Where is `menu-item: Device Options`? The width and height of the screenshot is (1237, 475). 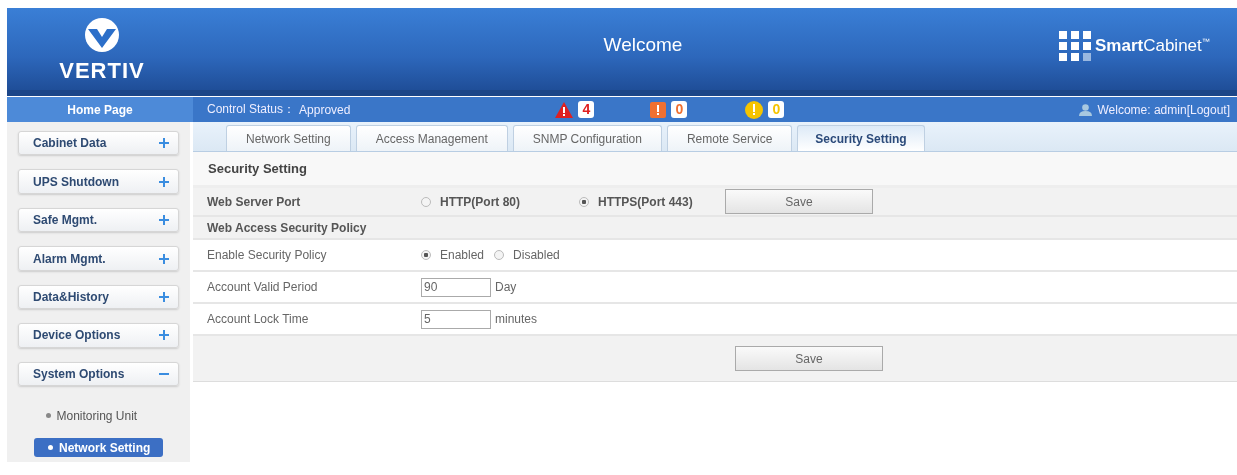 menu-item: Device Options is located at coordinates (98, 335).